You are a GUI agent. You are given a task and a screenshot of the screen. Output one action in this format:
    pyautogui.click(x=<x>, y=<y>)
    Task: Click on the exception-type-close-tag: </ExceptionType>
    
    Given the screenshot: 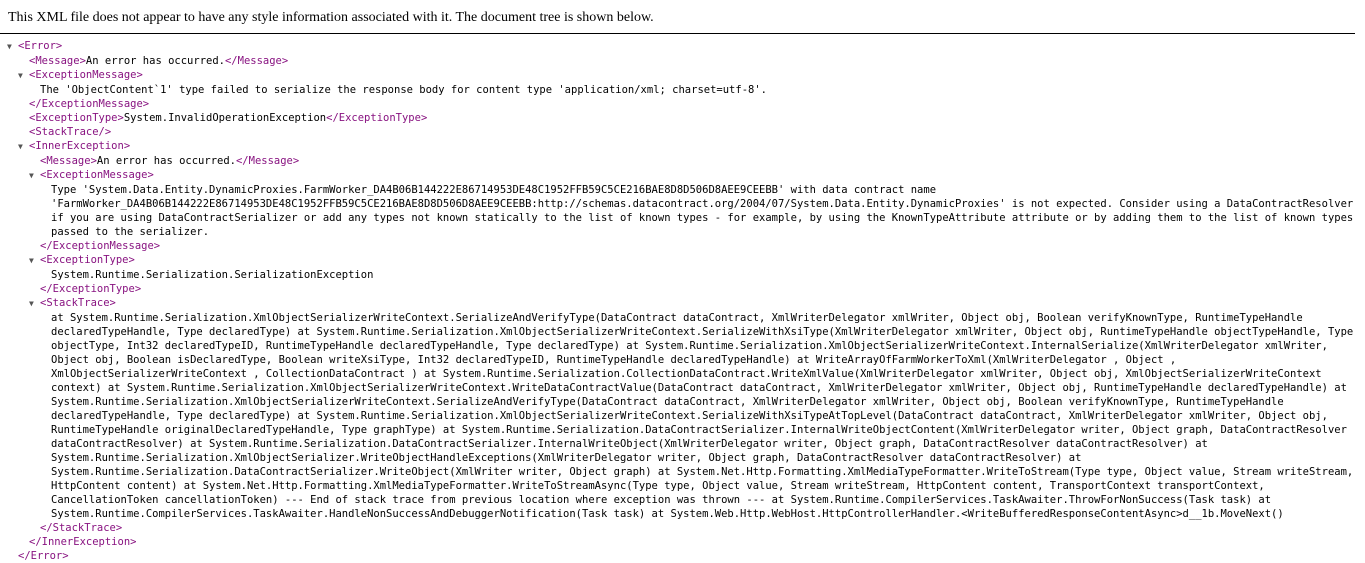 What is the action you would take?
    pyautogui.click(x=377, y=118)
    